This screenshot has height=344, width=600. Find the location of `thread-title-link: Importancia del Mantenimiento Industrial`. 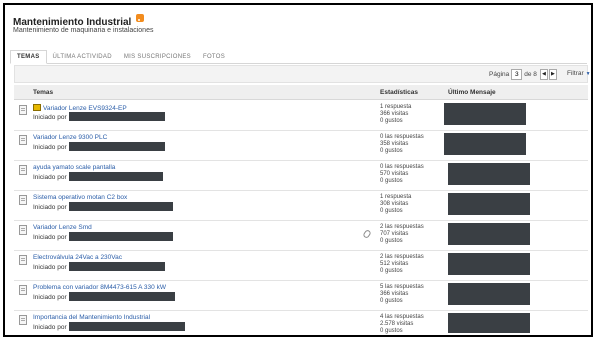

thread-title-link: Importancia del Mantenimiento Industrial is located at coordinates (91, 317).